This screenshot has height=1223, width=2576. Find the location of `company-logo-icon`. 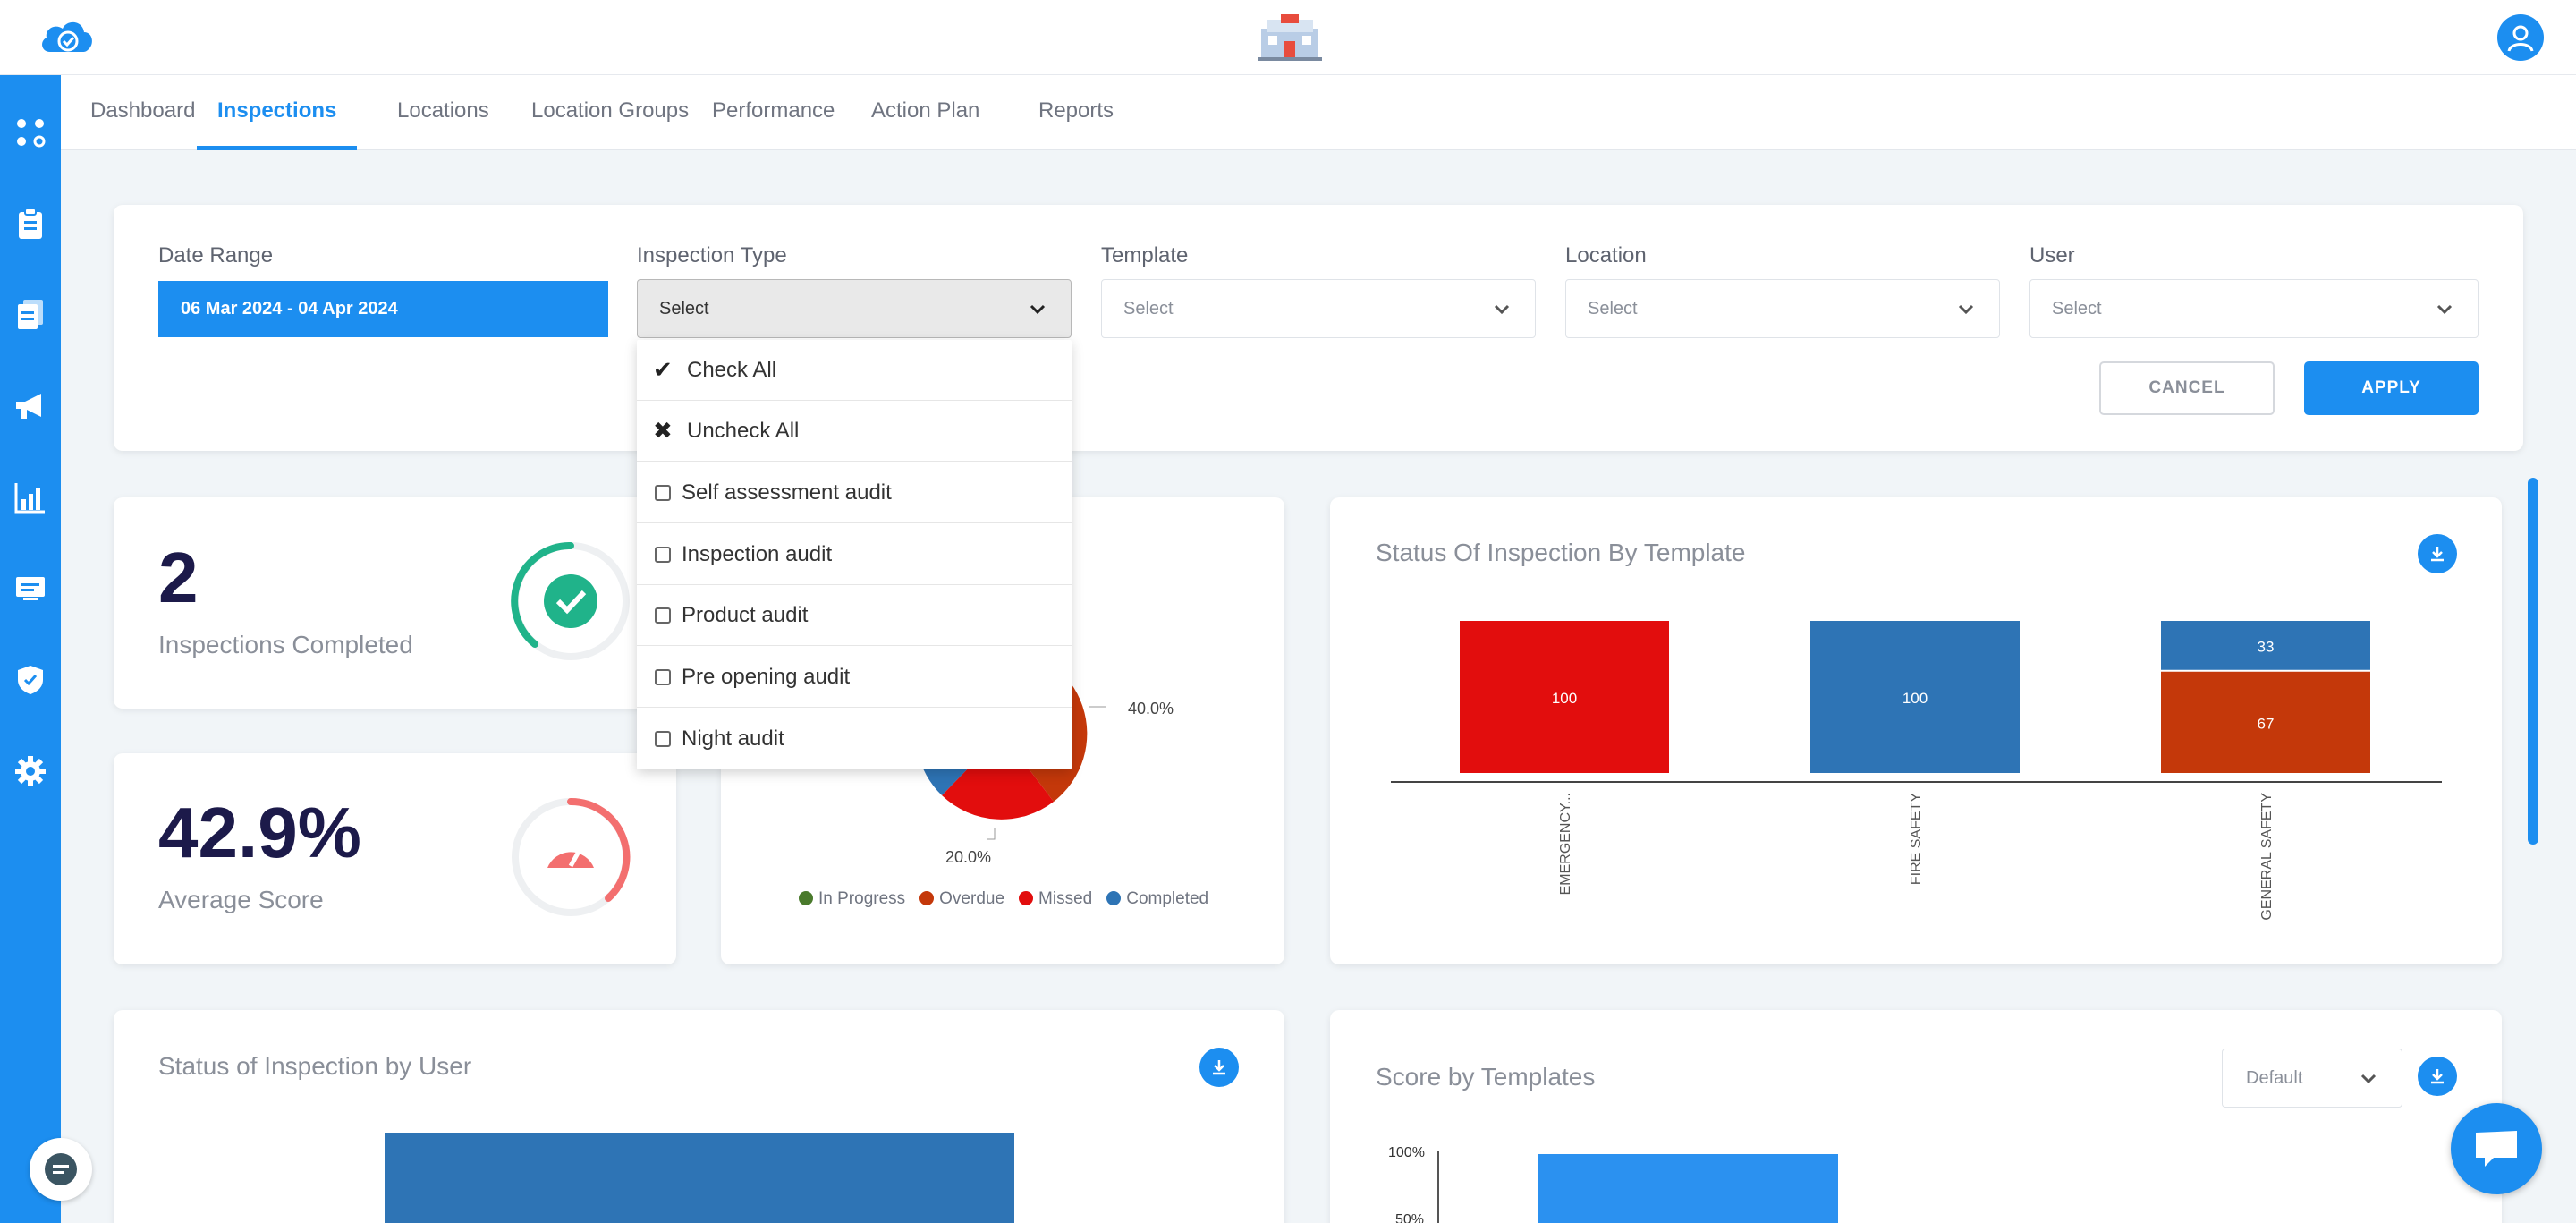

company-logo-icon is located at coordinates (1290, 40).